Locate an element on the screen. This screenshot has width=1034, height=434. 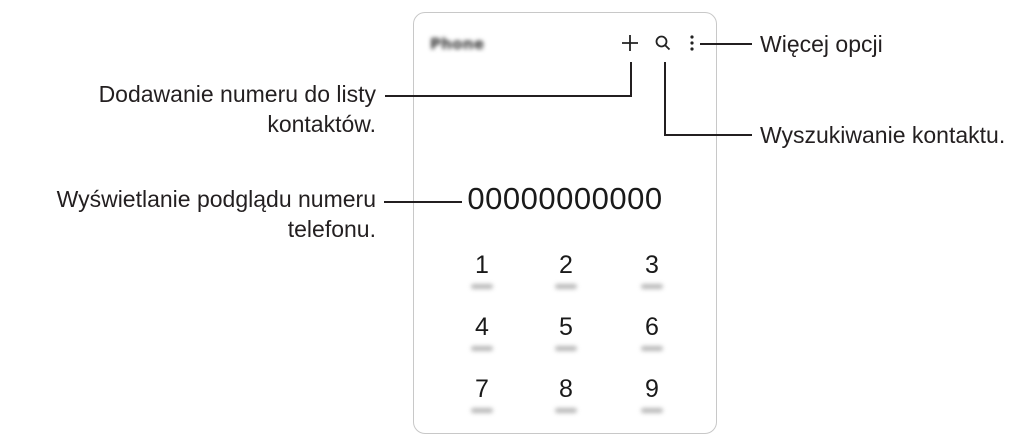
callout-add-contact-line1: Dodawanie numeru do listy is located at coordinates (237, 94).